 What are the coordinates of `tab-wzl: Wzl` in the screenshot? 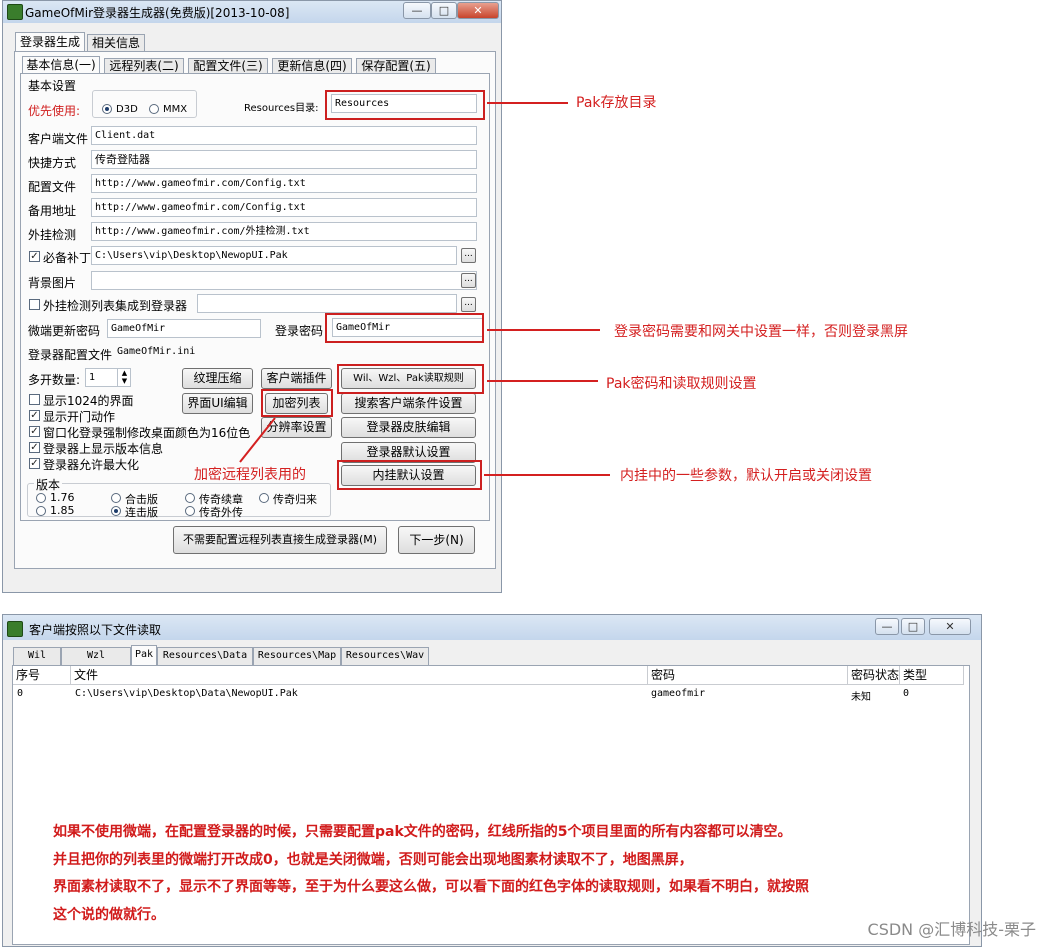 It's located at (96, 656).